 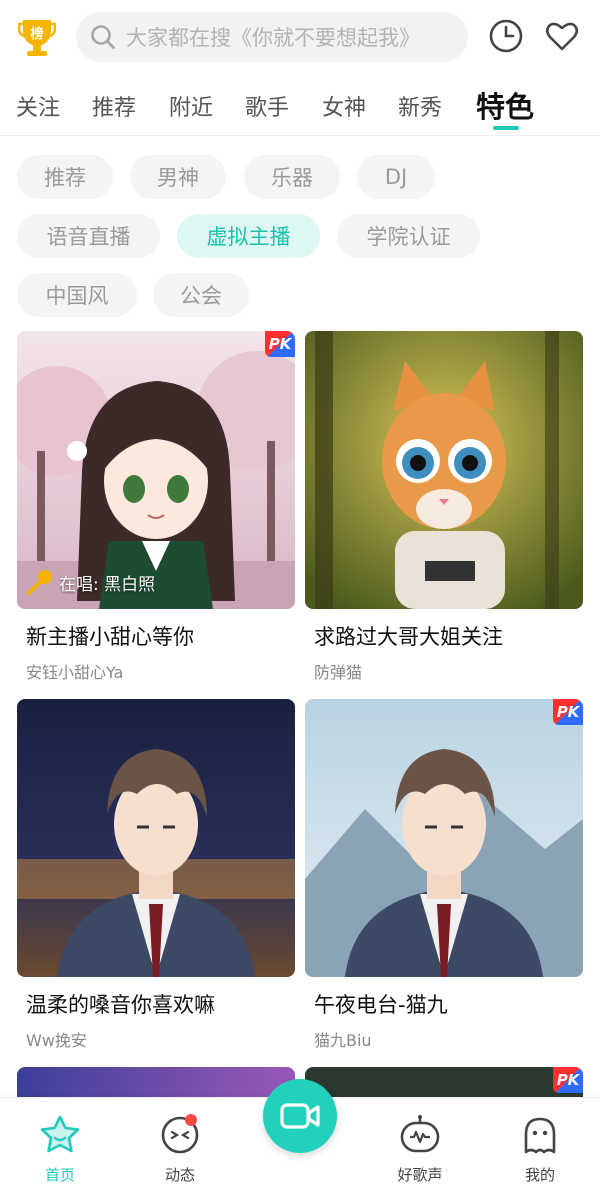 I want to click on card-host-name: 防弹猫, so click(x=338, y=672).